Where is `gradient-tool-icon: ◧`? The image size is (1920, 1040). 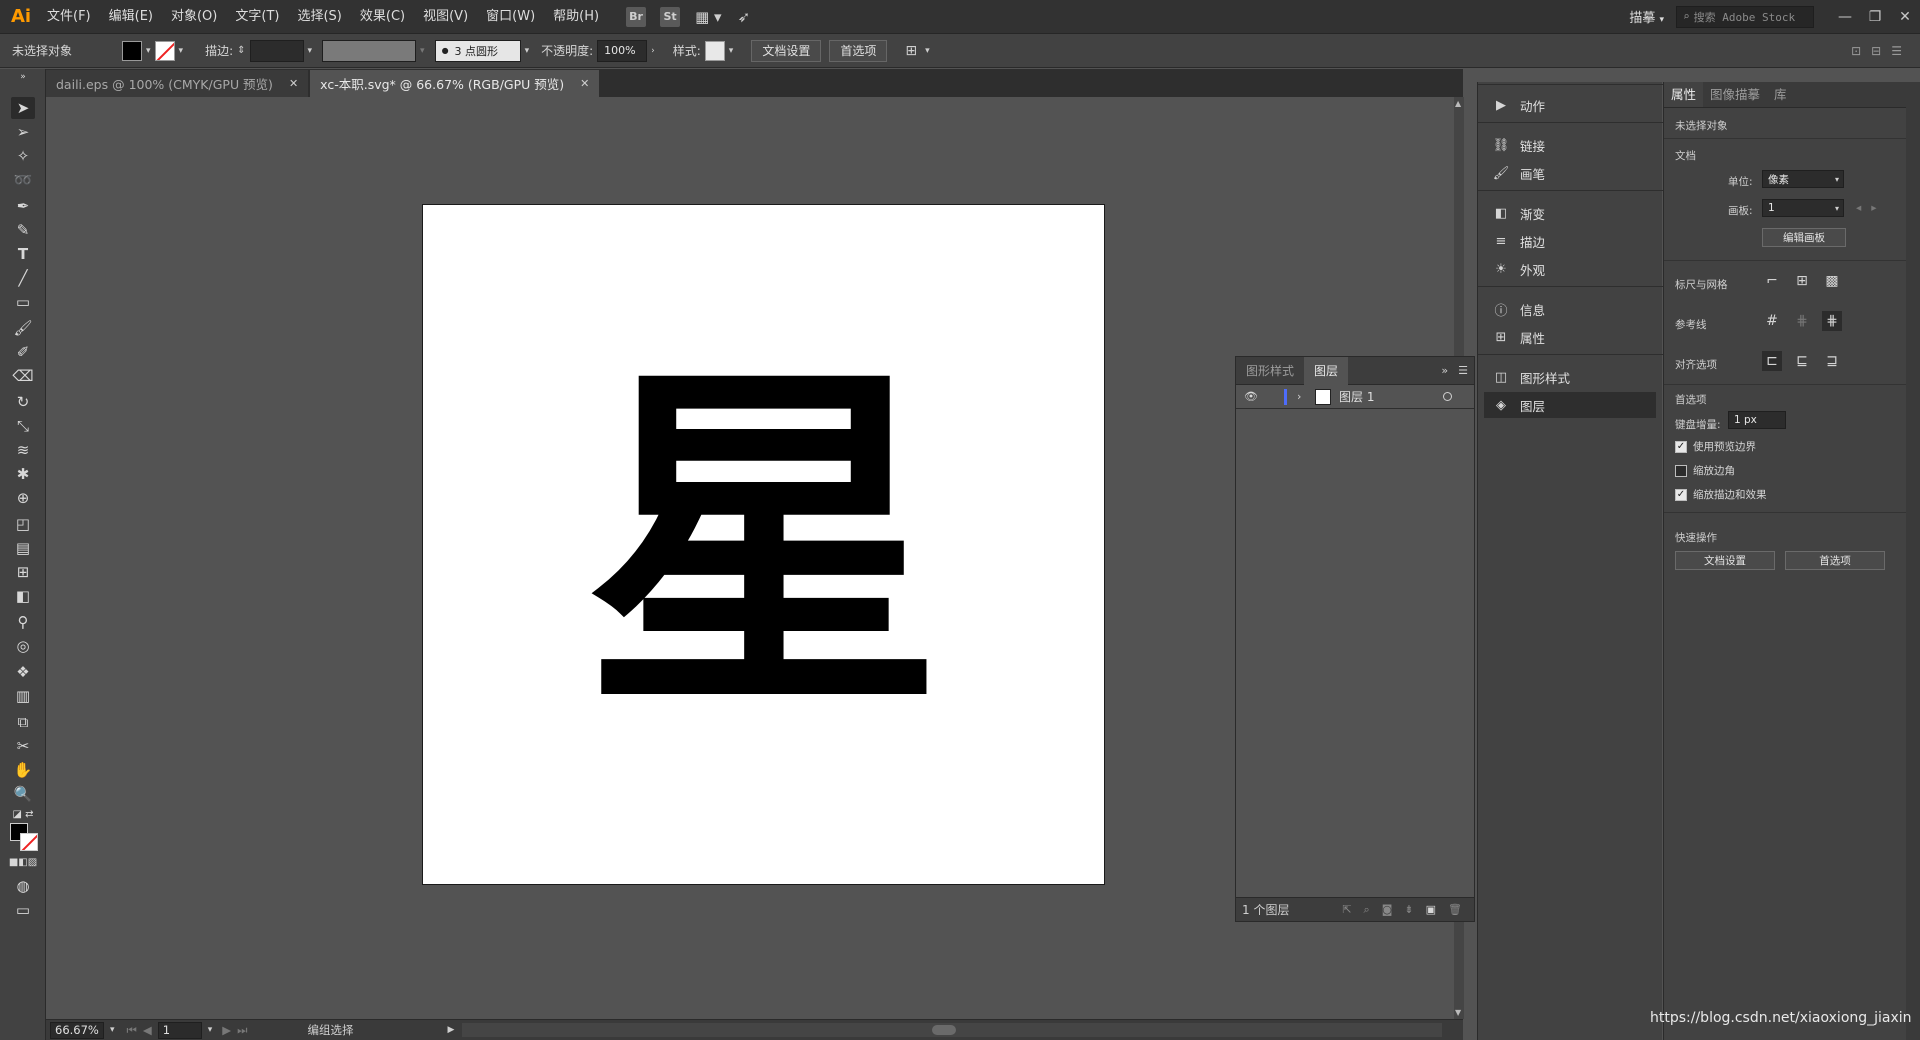
gradient-tool-icon: ◧ is located at coordinates (23, 596).